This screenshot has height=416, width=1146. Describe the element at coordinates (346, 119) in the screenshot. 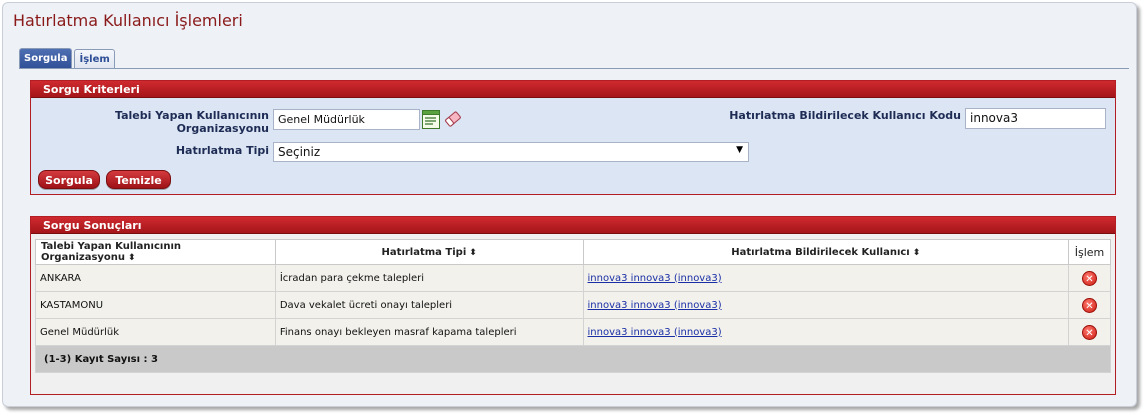

I see `org-field: Genel Müdürlük` at that location.